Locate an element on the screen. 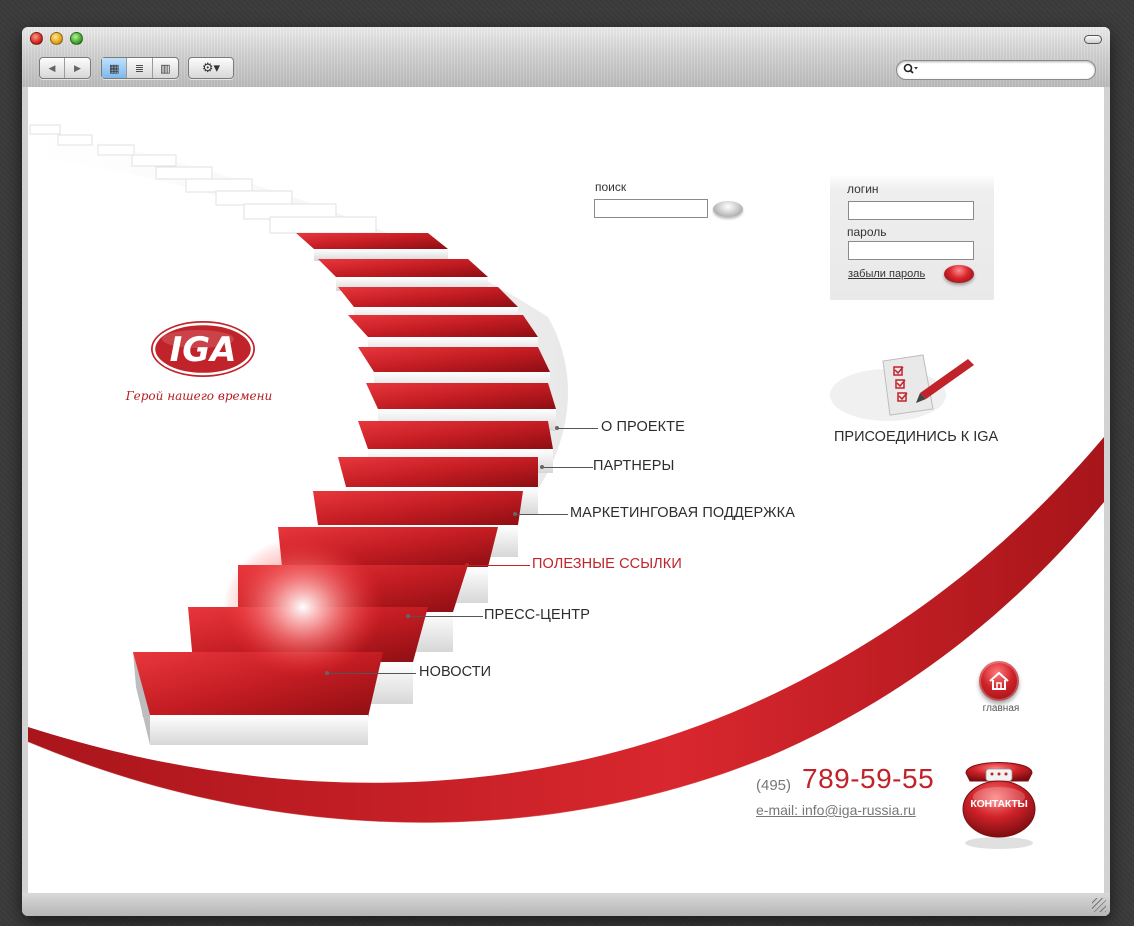  nav-button-group: ◀ ▶ is located at coordinates (65, 68).